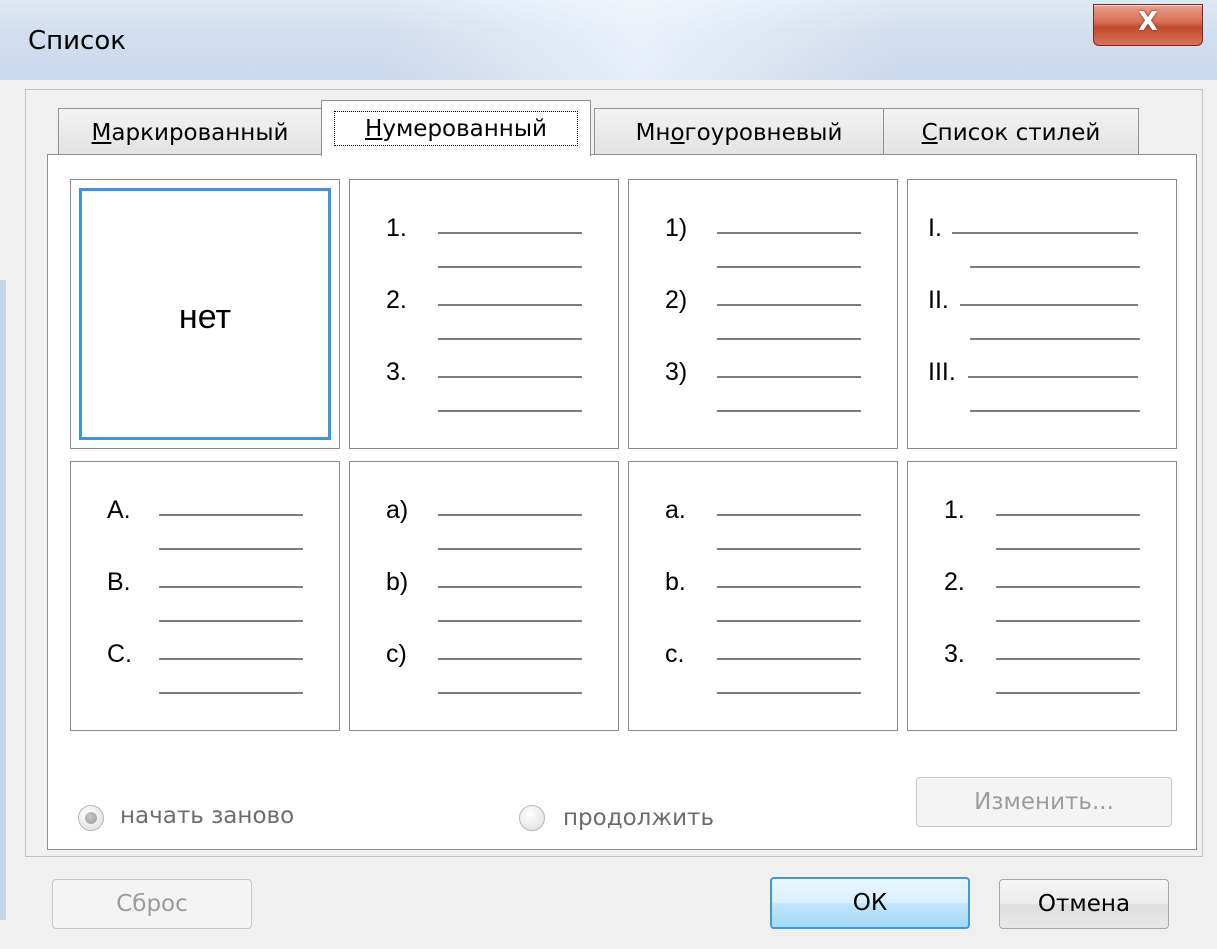 This screenshot has height=949, width=1217. What do you see at coordinates (676, 300) in the screenshot?
I see `list-marker: 2)` at bounding box center [676, 300].